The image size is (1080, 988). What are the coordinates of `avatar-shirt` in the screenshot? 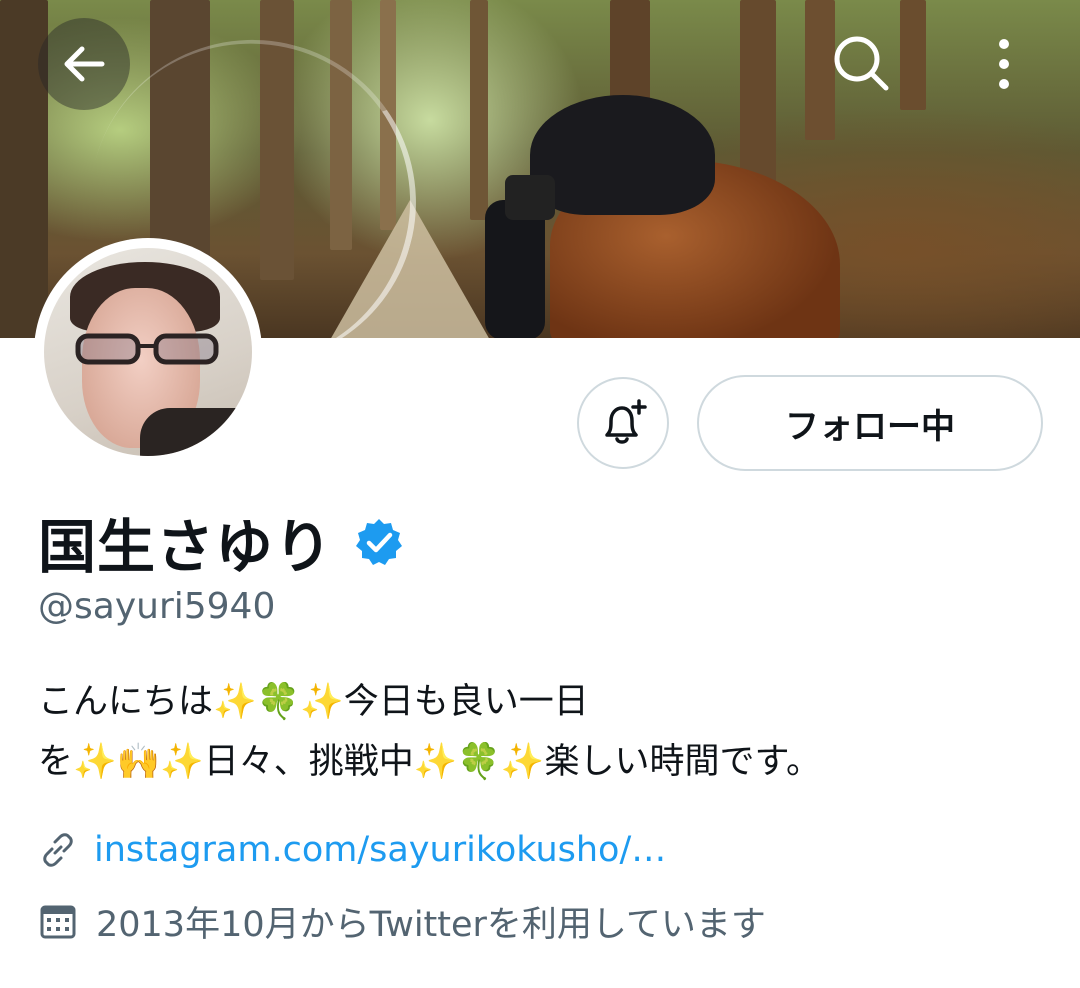 It's located at (196, 432).